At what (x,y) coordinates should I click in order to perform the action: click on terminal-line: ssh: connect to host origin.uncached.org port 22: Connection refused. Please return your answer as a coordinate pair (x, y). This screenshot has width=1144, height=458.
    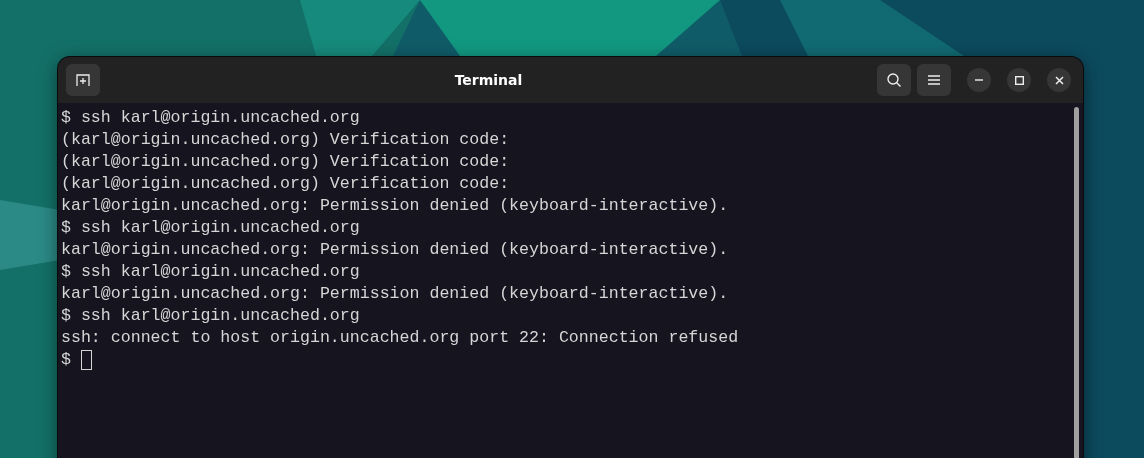
    Looking at the image, I should click on (400, 338).